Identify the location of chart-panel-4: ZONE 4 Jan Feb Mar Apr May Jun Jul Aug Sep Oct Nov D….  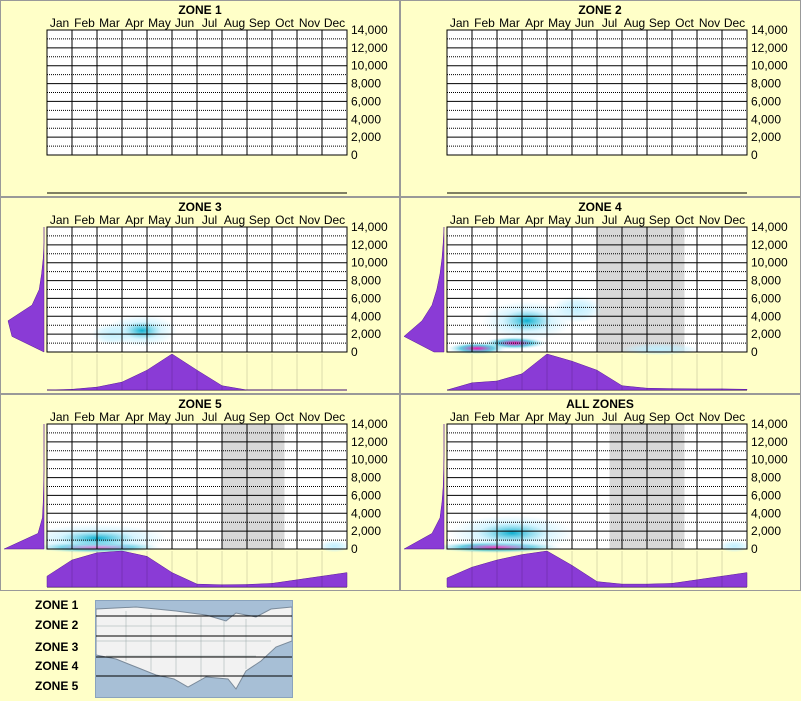
(595, 295).